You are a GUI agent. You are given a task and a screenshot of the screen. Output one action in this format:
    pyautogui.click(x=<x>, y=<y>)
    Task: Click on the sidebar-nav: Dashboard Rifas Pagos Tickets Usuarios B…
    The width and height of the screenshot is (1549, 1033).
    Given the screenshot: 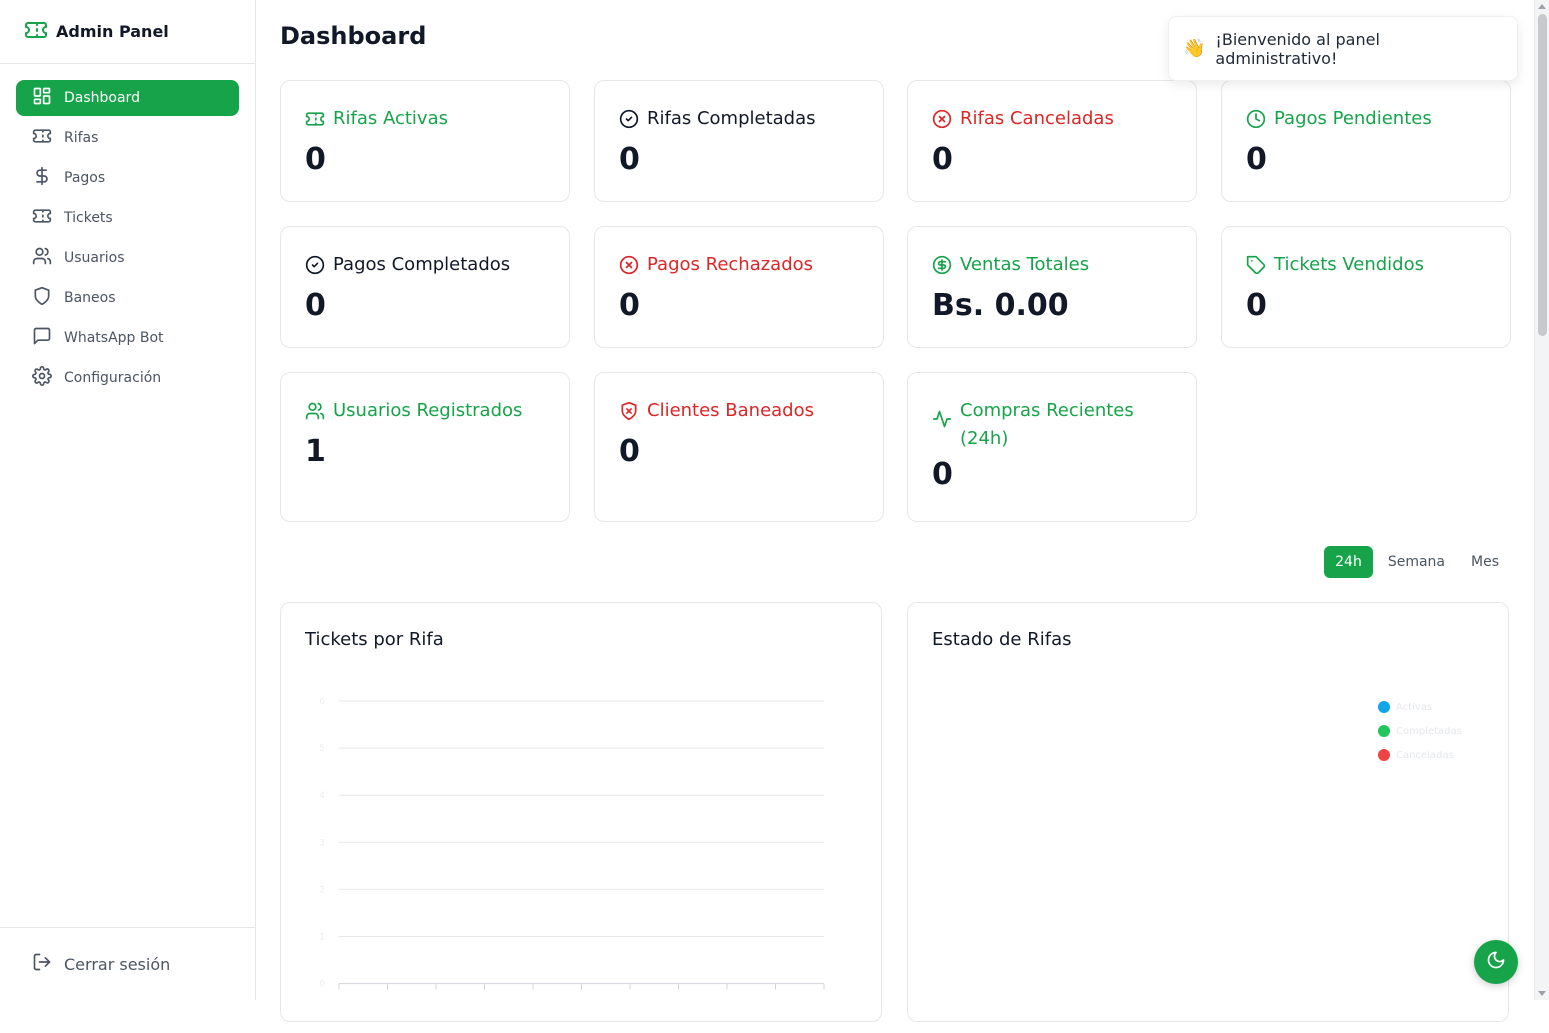 What is the action you would take?
    pyautogui.click(x=127, y=240)
    